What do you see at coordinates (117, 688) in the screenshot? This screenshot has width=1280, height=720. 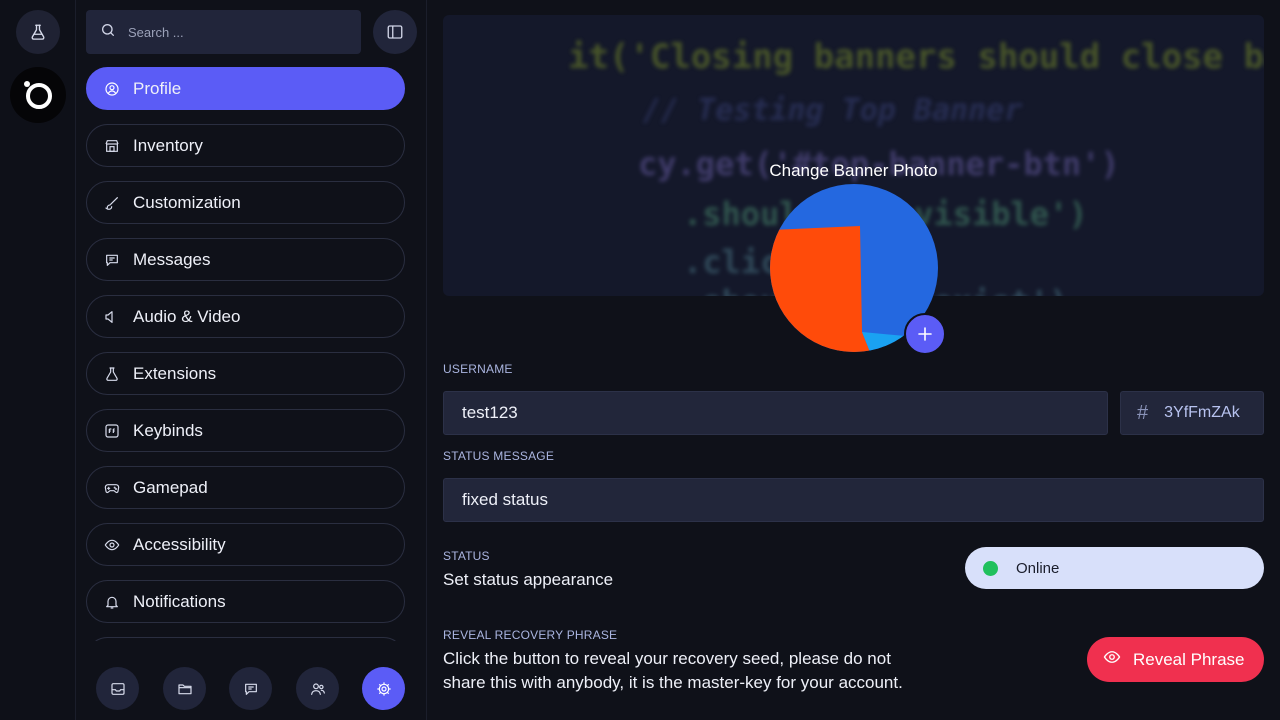 I see `inbox-icon` at bounding box center [117, 688].